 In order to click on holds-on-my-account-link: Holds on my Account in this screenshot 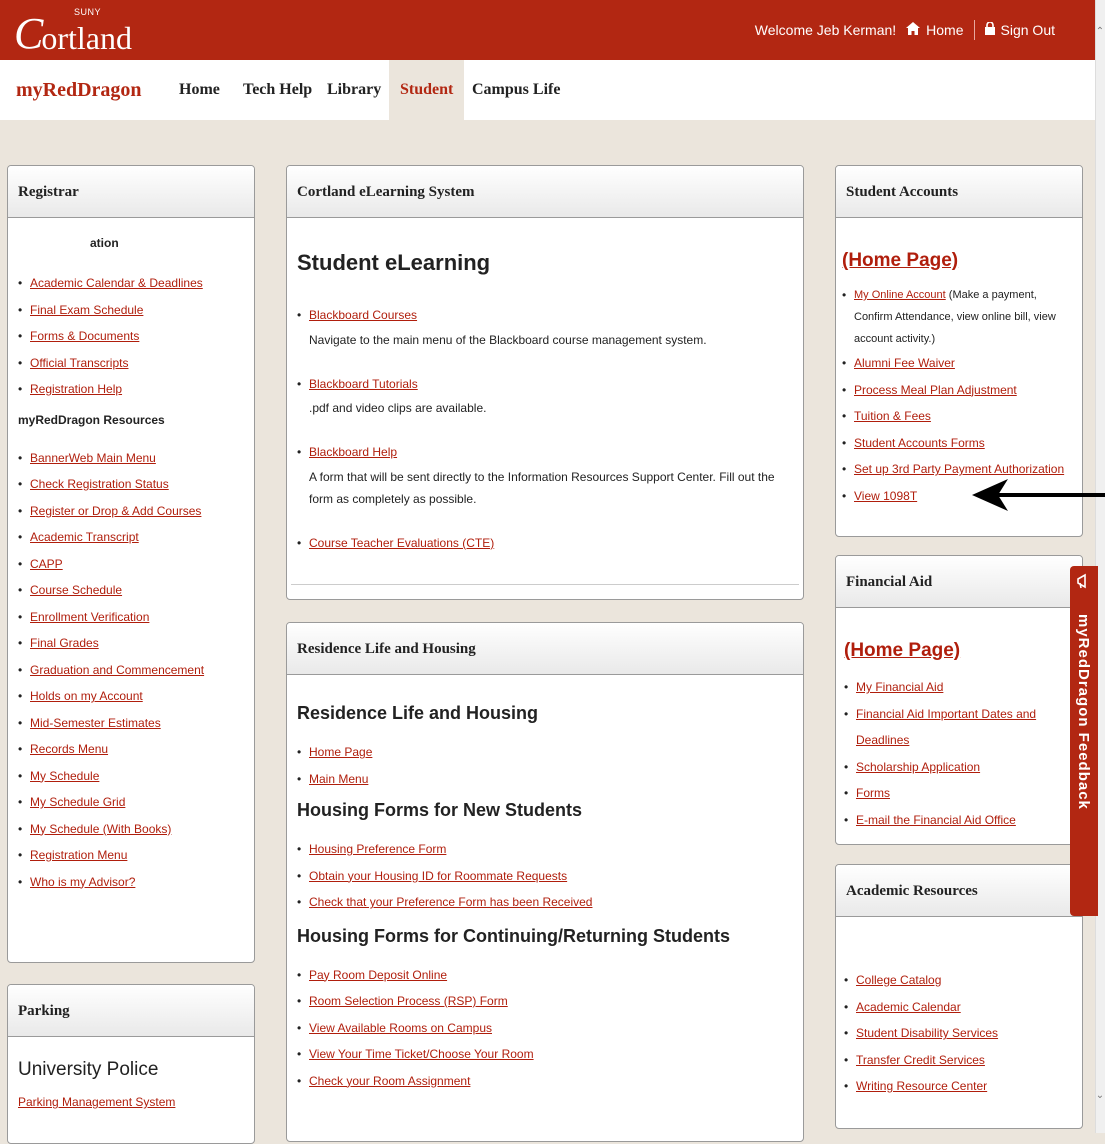, I will do `click(86, 696)`.